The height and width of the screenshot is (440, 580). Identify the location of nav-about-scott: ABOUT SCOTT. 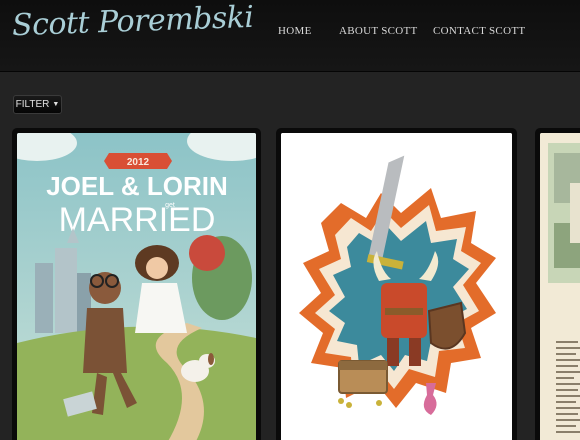
(378, 31).